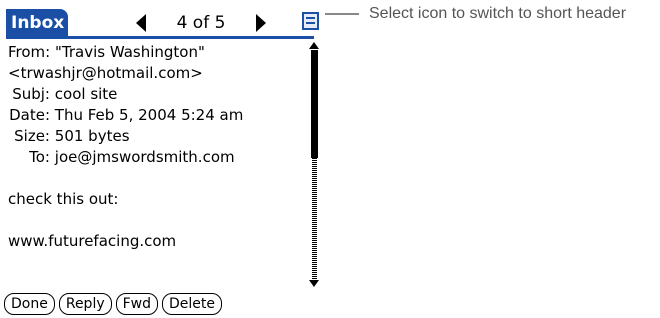 Image resolution: width=660 pixels, height=318 pixels. I want to click on scroll-up-arrow-icon, so click(314, 45).